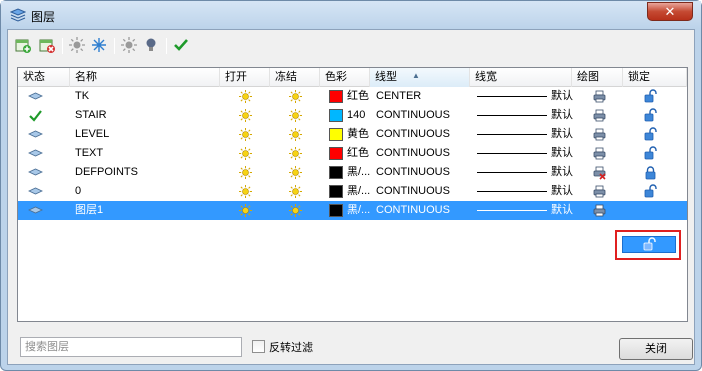 This screenshot has height=371, width=702. Describe the element at coordinates (512, 191) in the screenshot. I see `lineweight-sample` at that location.